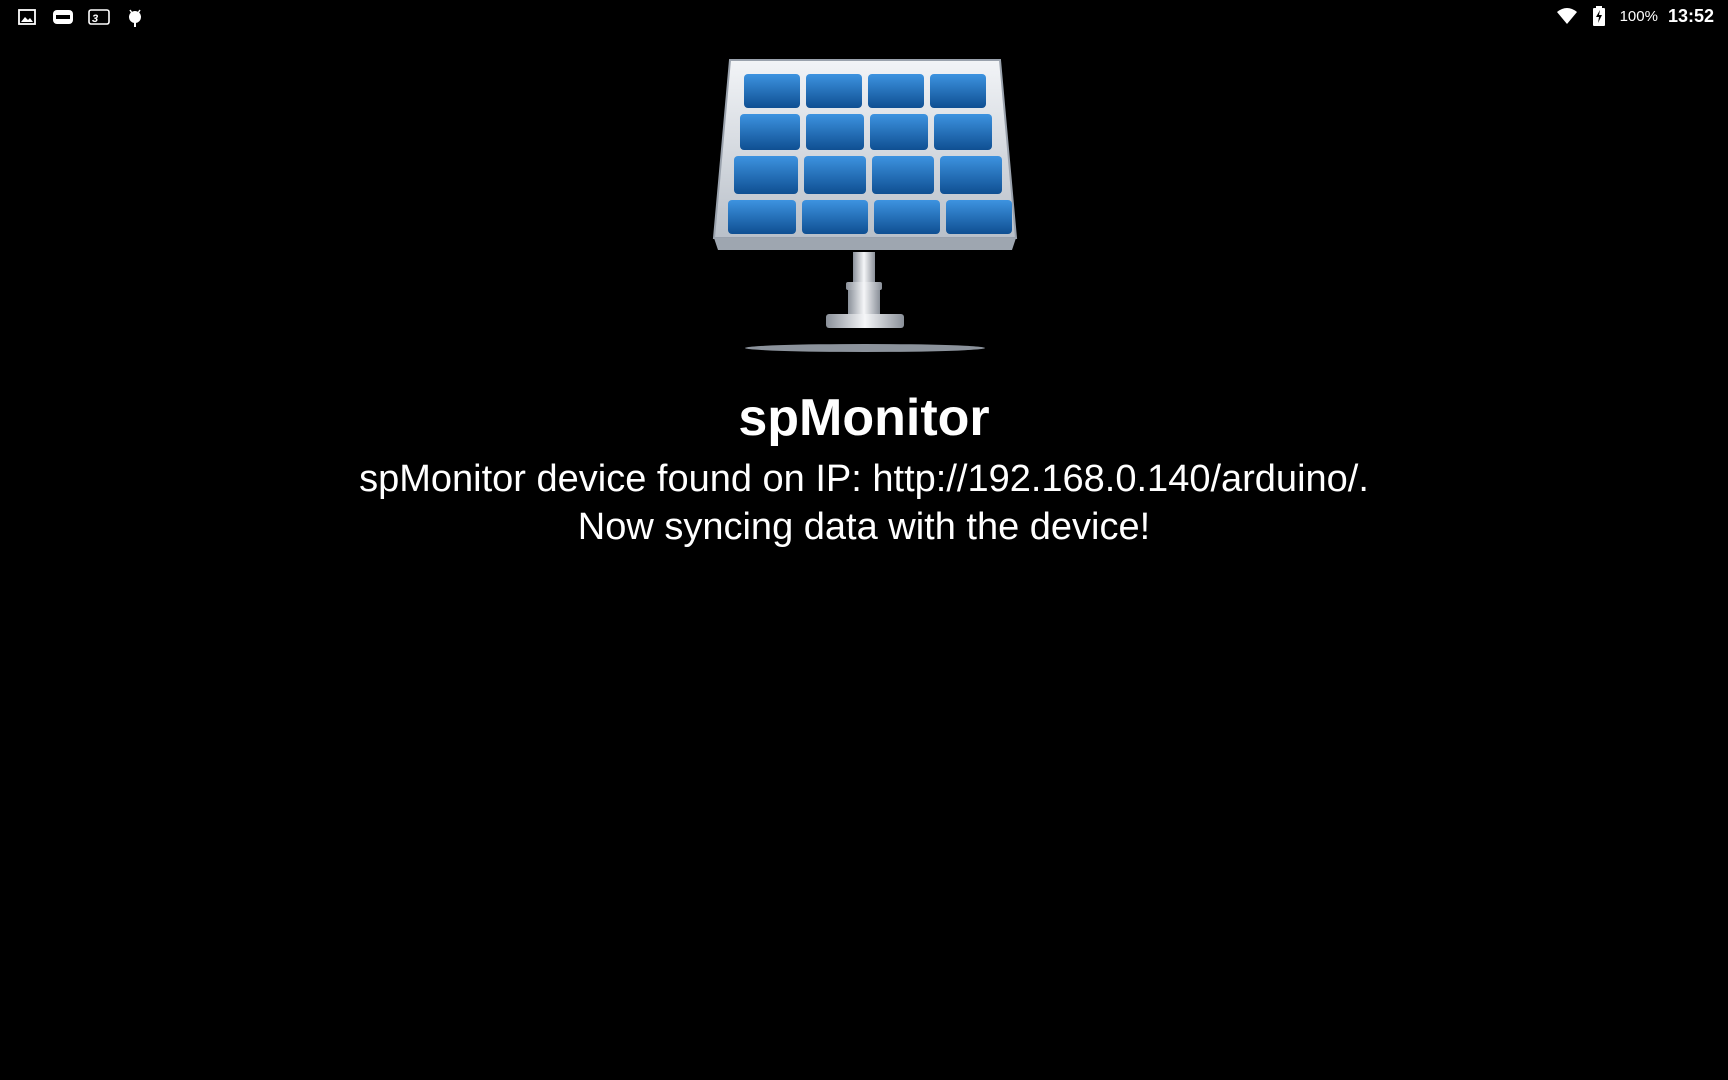  What do you see at coordinates (864, 527) in the screenshot?
I see `syncing-text: Now syncing data with the device!` at bounding box center [864, 527].